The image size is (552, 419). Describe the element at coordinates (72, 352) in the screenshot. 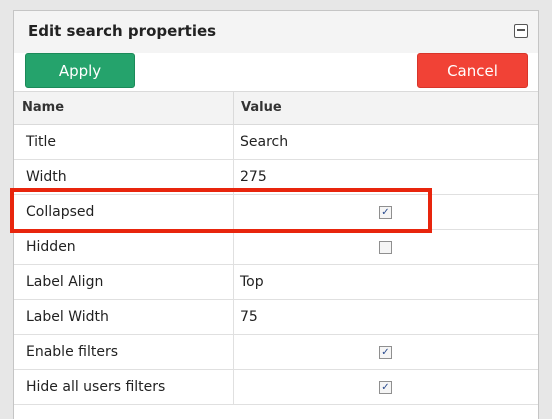

I see `property-name: Enable filters` at that location.